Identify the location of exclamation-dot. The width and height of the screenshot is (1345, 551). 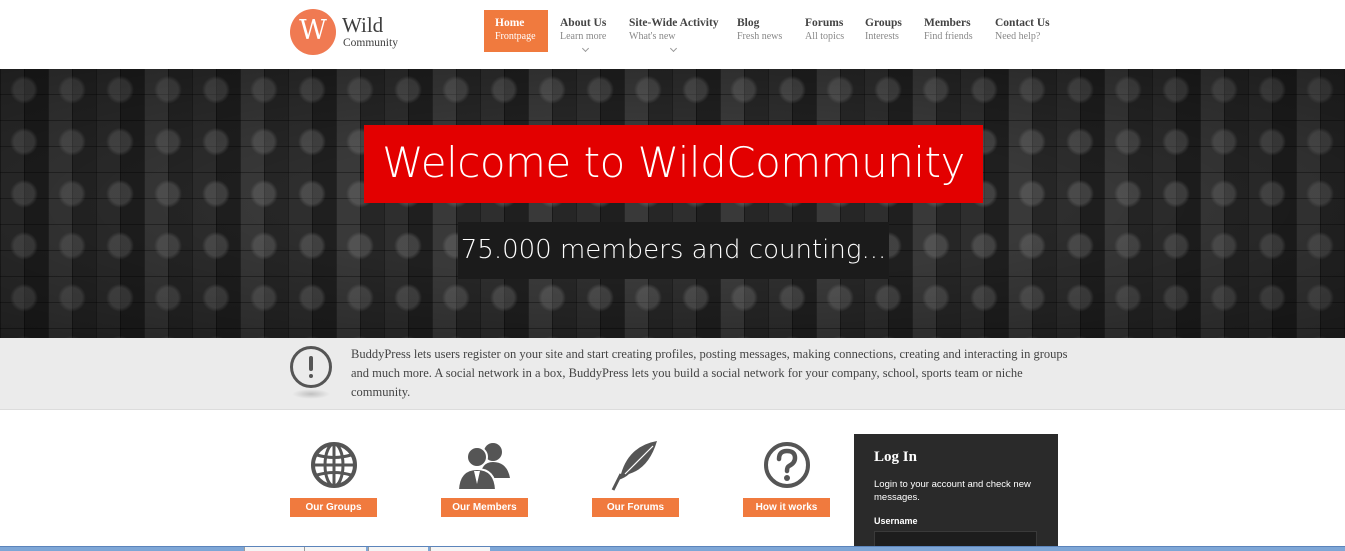
(311, 376).